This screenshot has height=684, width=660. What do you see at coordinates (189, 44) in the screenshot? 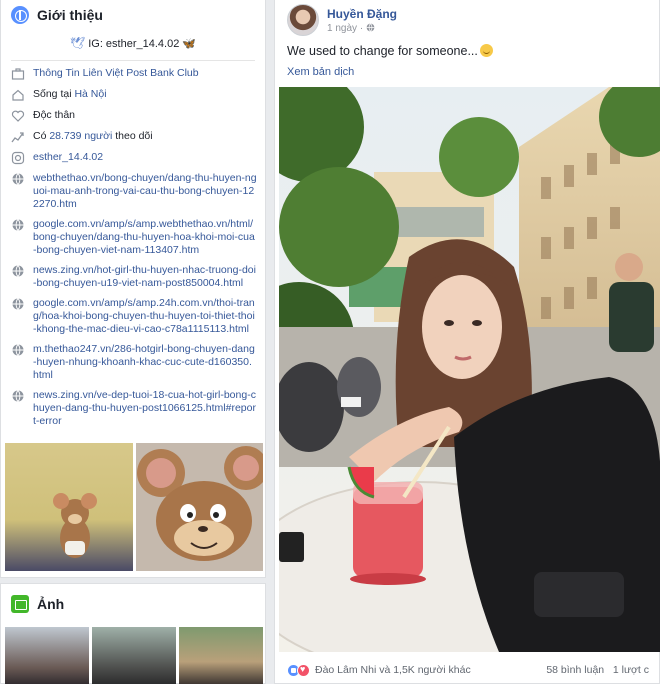
I see `butterfly-icon: 🦋` at bounding box center [189, 44].